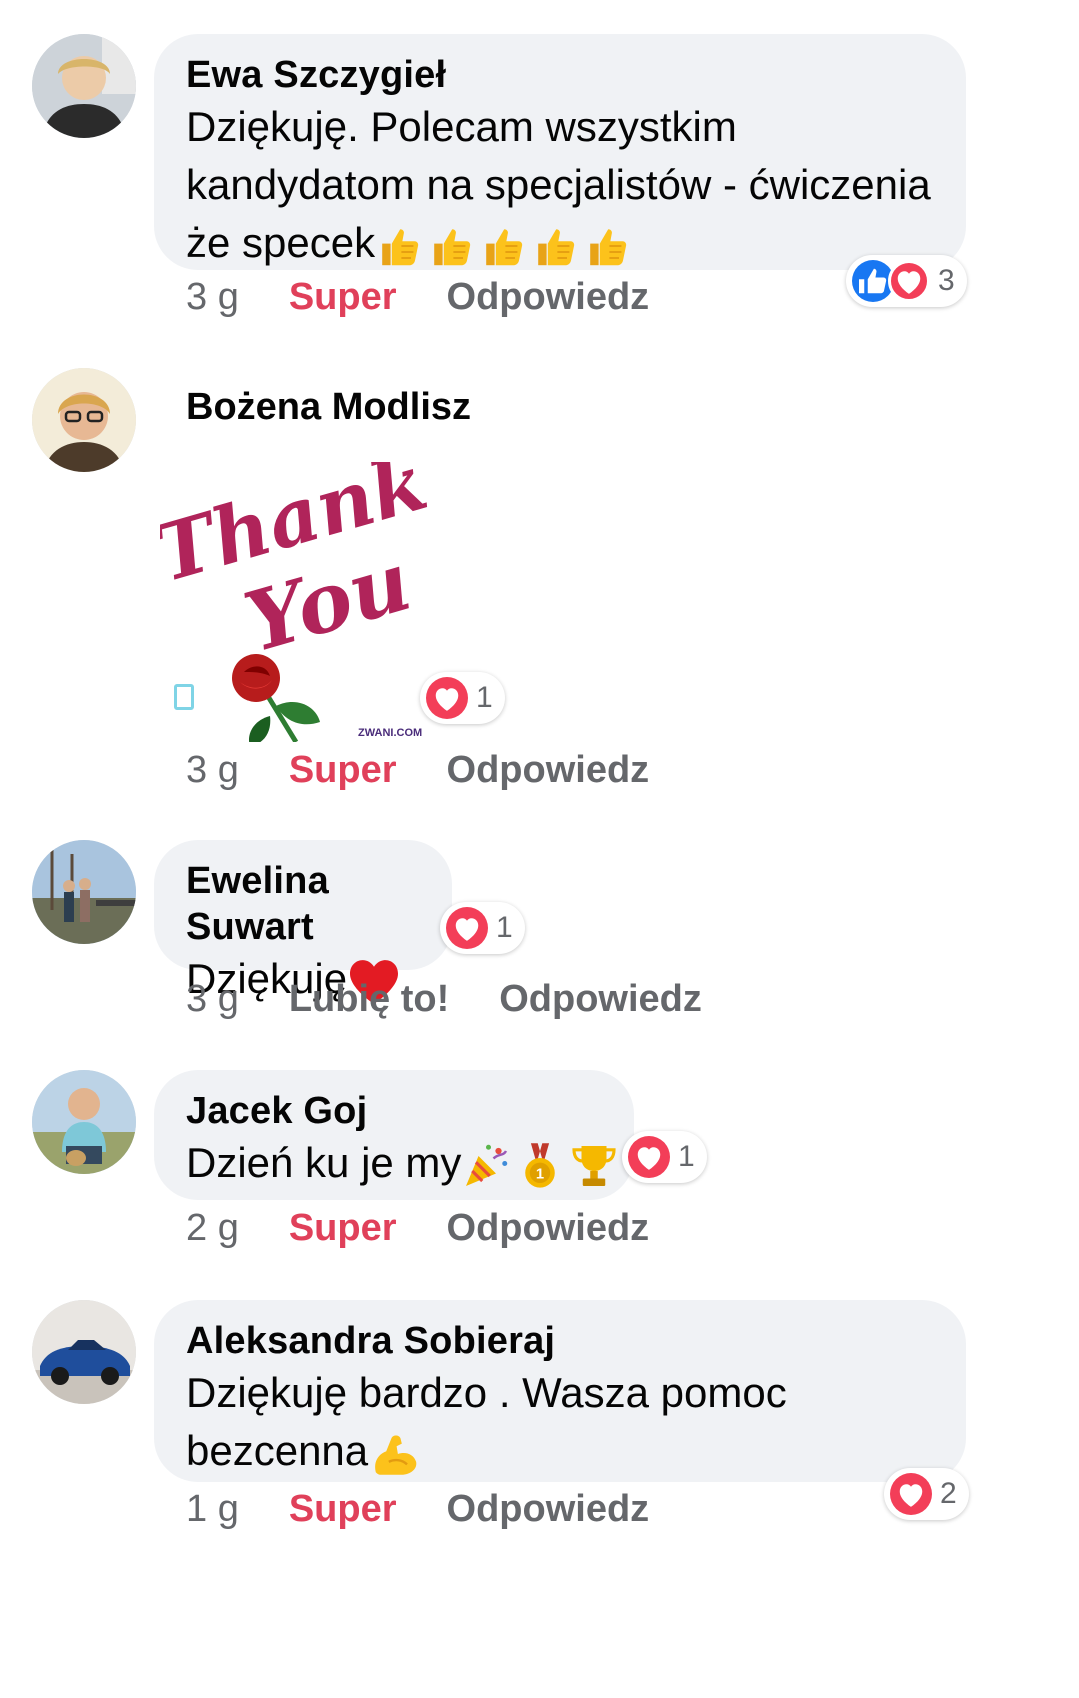 The image size is (1079, 1698). I want to click on reaction-button: Lubię to!, so click(369, 999).